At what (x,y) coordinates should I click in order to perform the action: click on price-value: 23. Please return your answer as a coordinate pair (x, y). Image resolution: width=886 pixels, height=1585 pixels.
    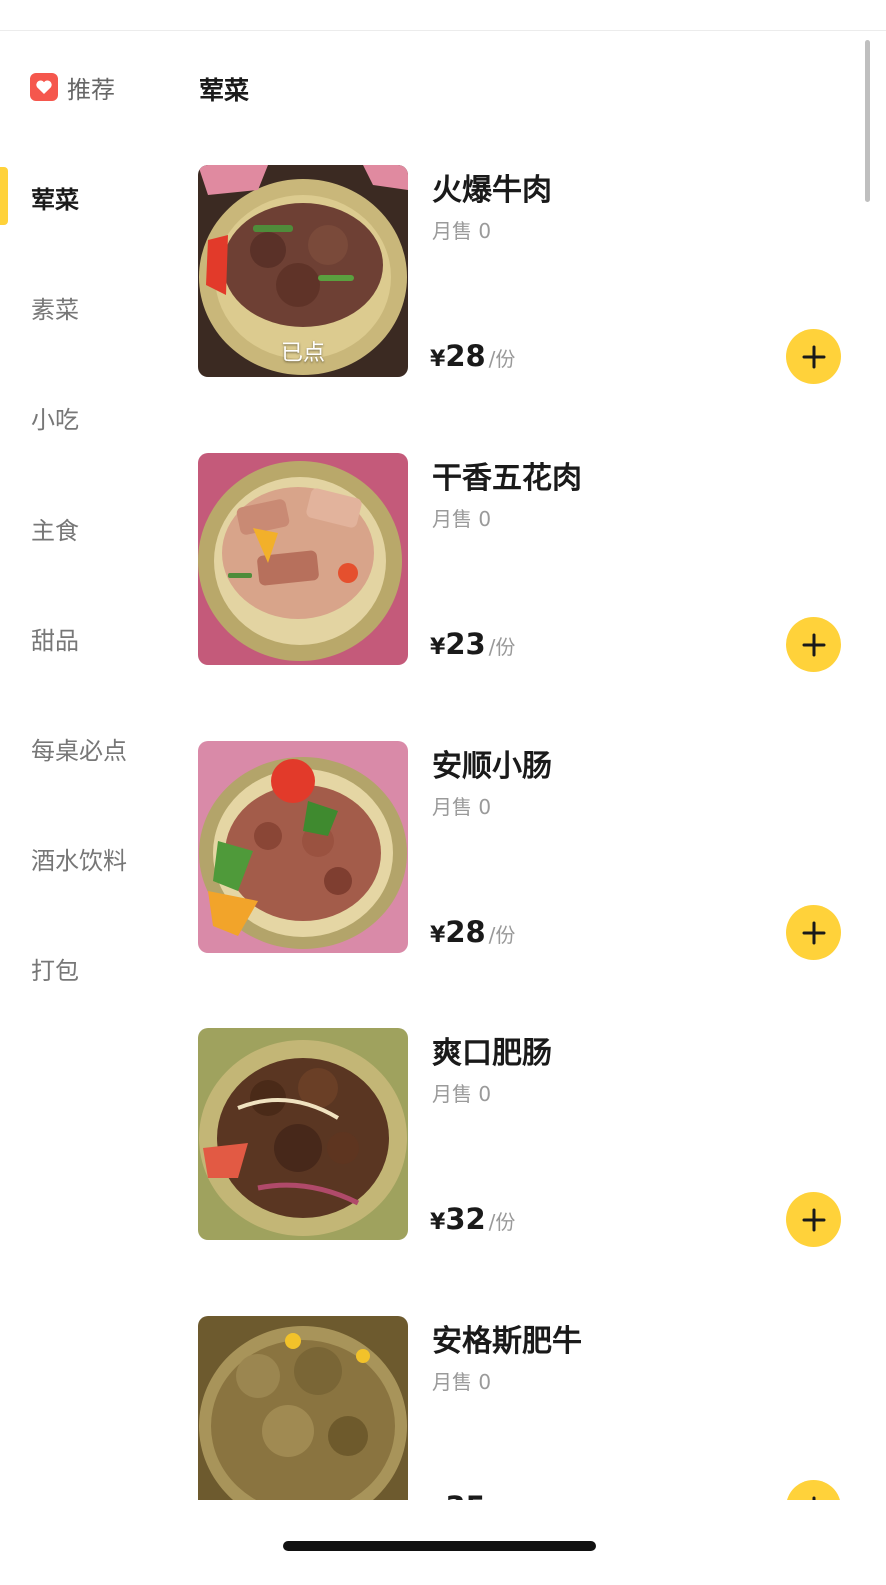
    Looking at the image, I should click on (465, 644).